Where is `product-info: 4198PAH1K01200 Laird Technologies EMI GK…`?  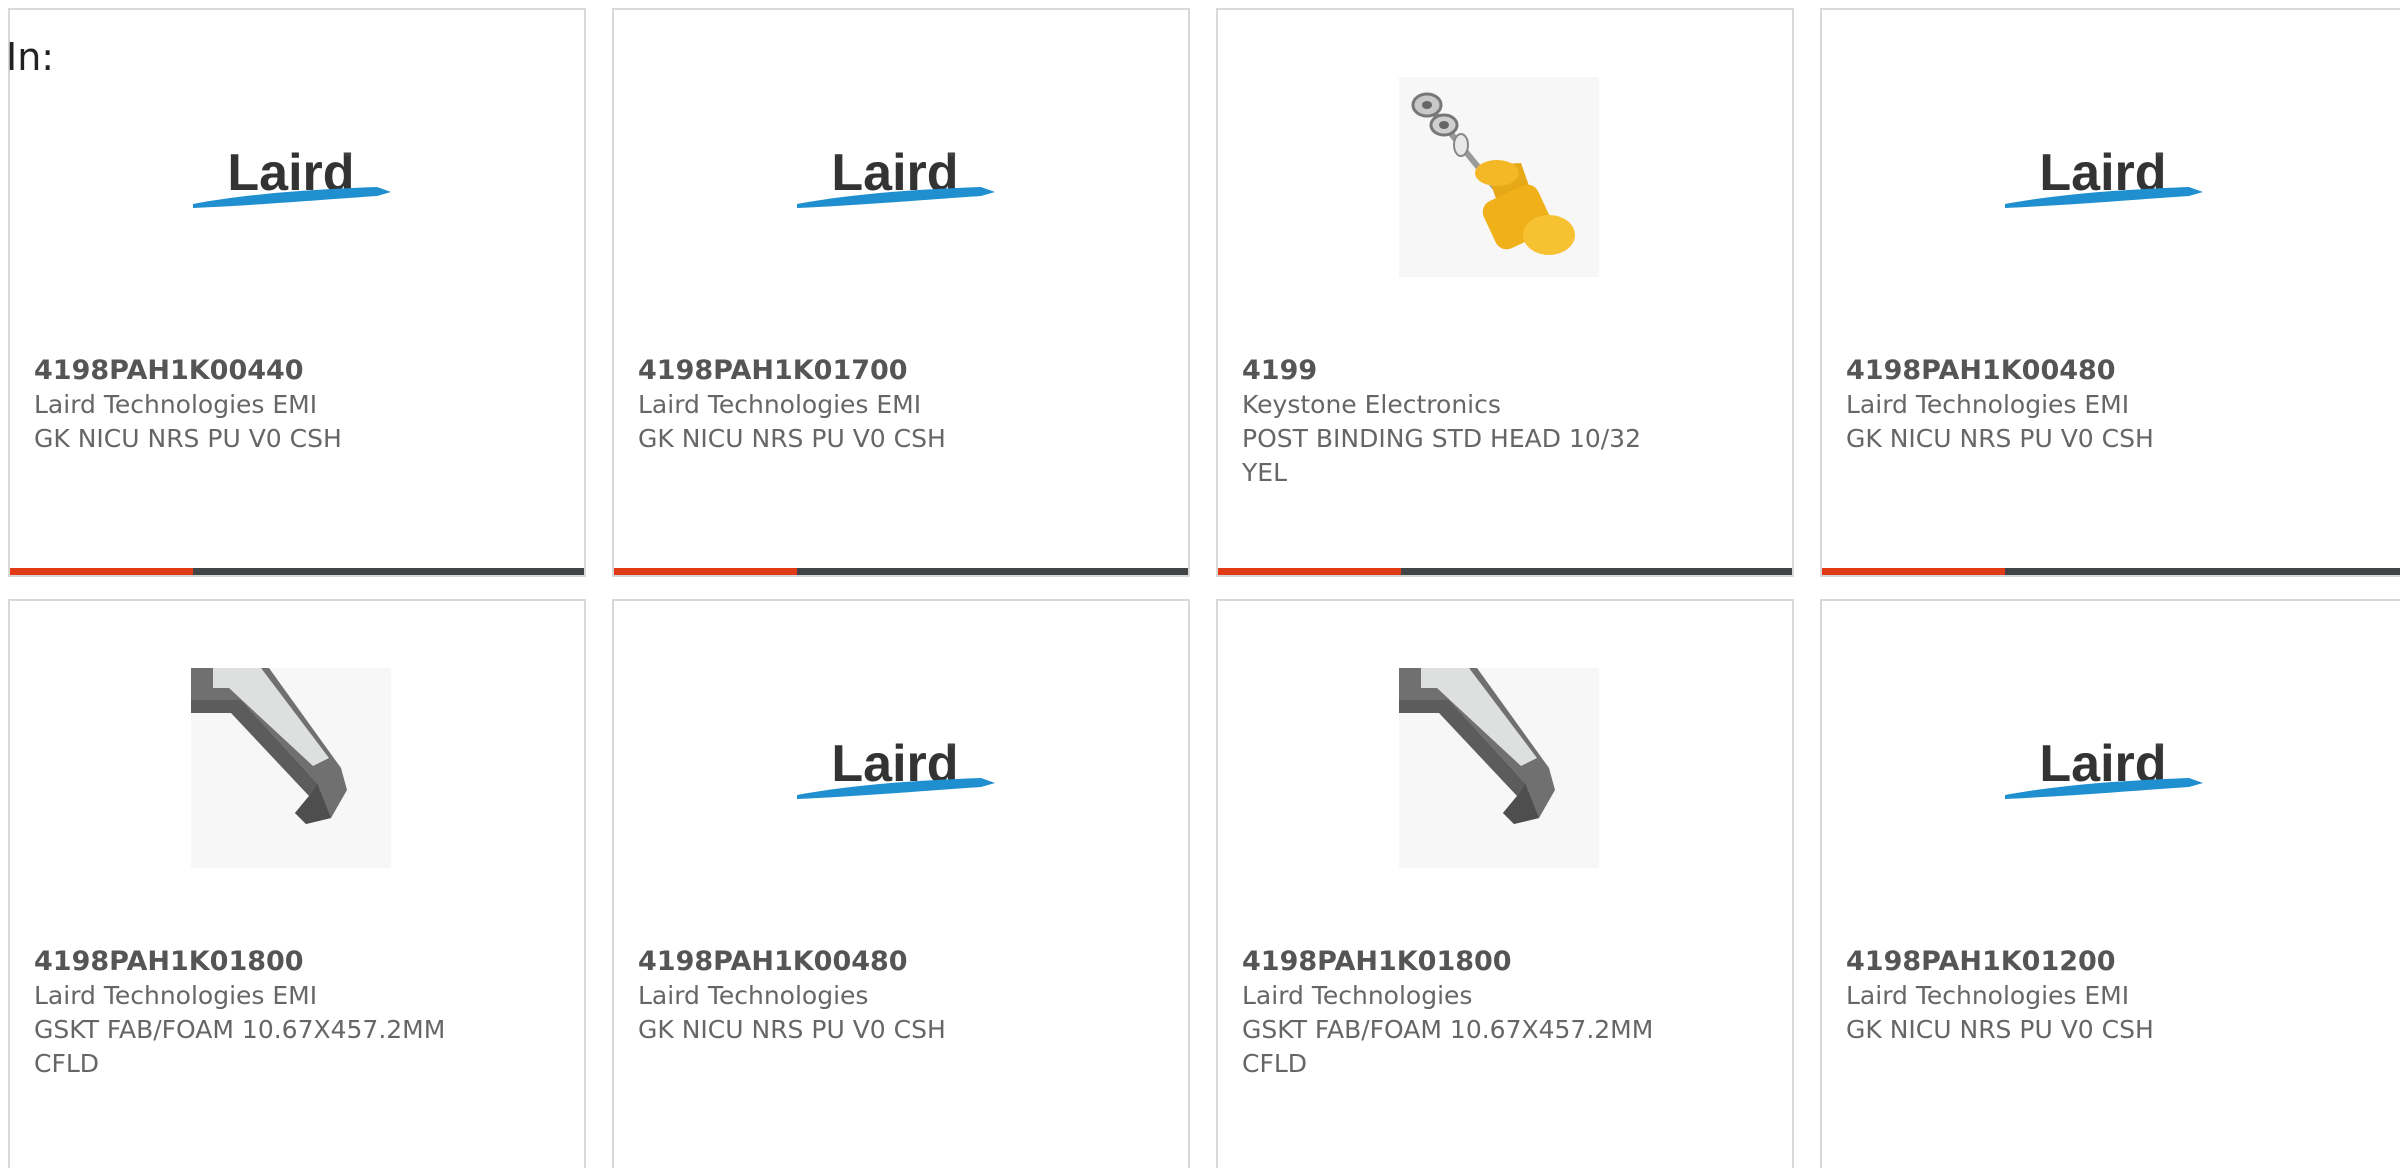 product-info: 4198PAH1K01200 Laird Technologies EMI GK… is located at coordinates (2111, 996).